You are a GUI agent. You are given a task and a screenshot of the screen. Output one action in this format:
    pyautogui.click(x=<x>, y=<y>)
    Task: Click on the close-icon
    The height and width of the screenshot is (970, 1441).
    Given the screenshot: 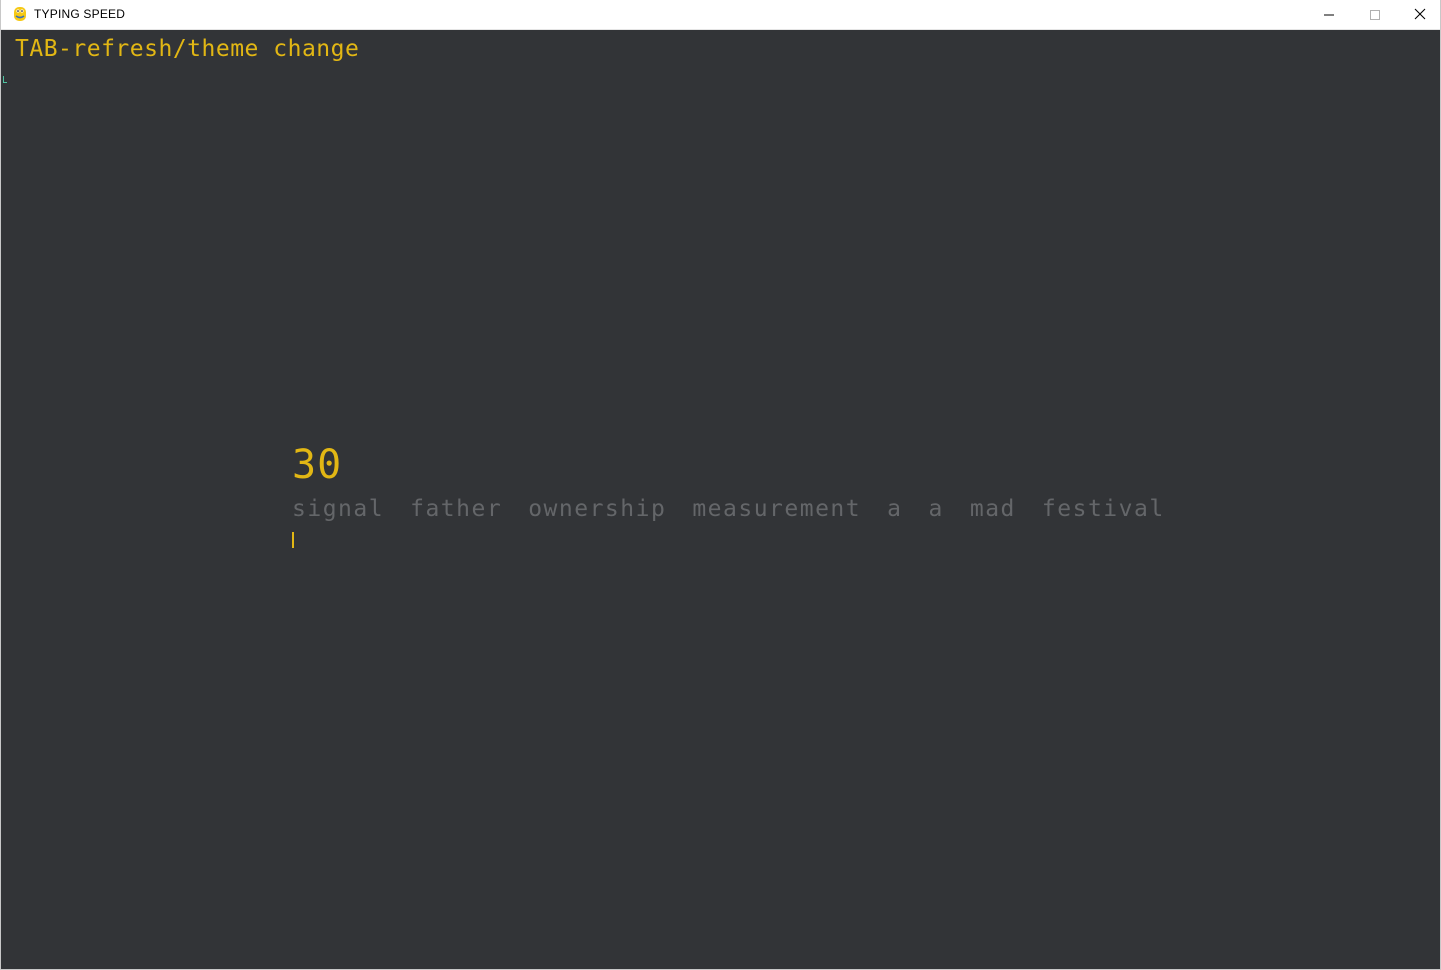 What is the action you would take?
    pyautogui.click(x=1420, y=14)
    